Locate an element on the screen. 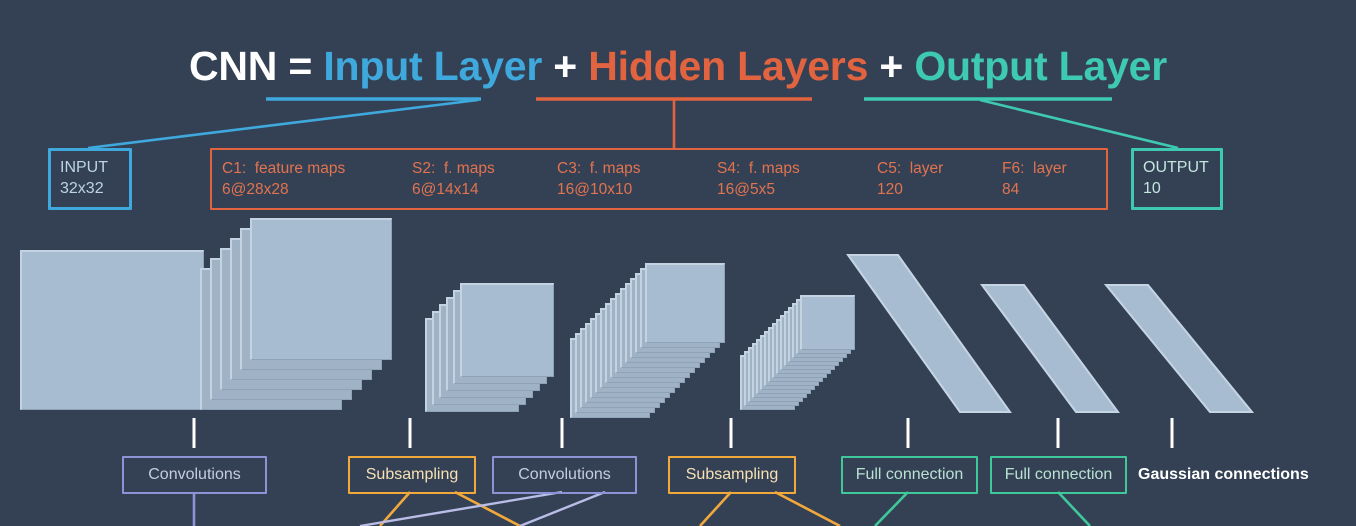 The image size is (1356, 526). caption-full-connection-1: Full connection is located at coordinates (909, 475).